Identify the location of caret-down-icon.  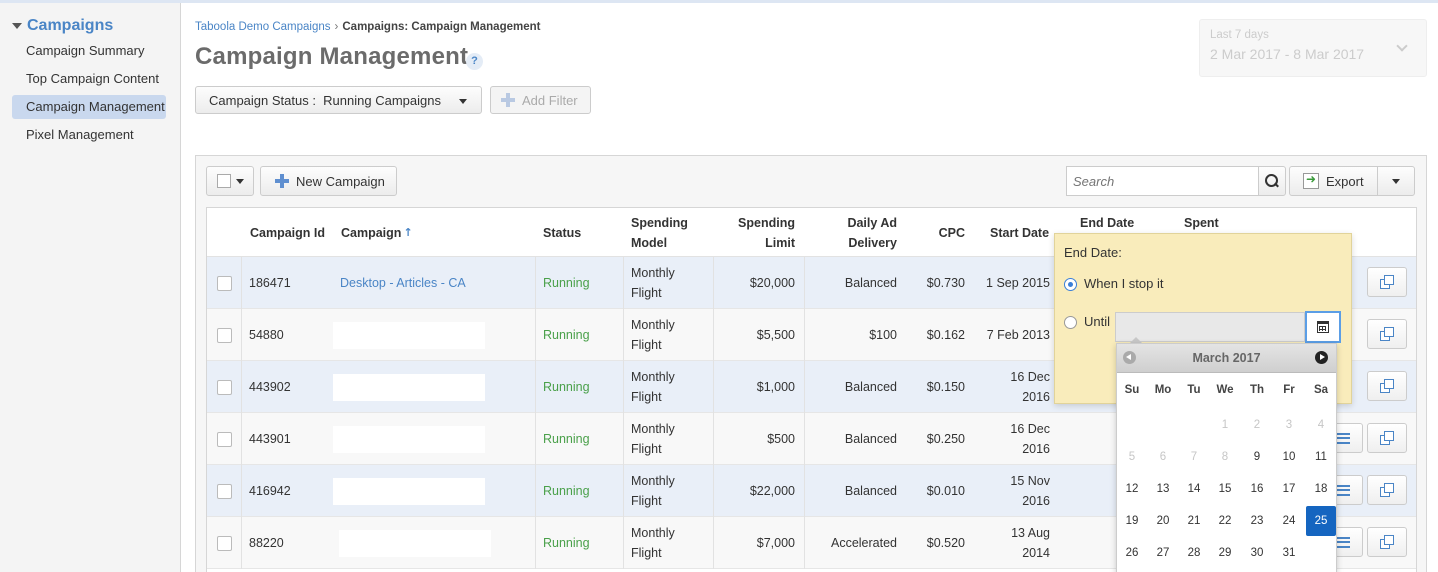
(1396, 181).